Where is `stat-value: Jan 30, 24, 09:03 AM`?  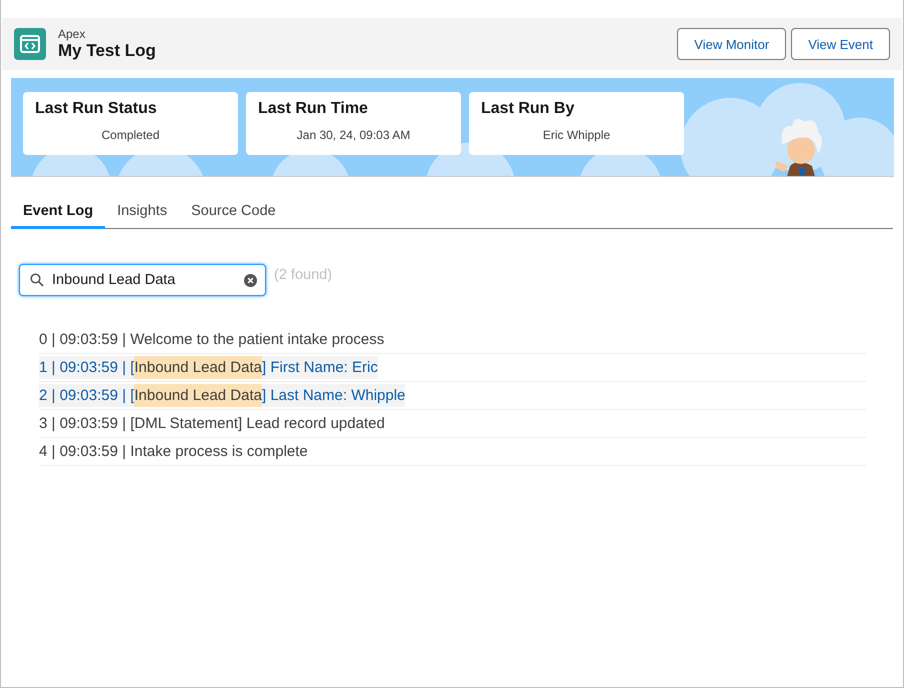
stat-value: Jan 30, 24, 09:03 AM is located at coordinates (354, 135).